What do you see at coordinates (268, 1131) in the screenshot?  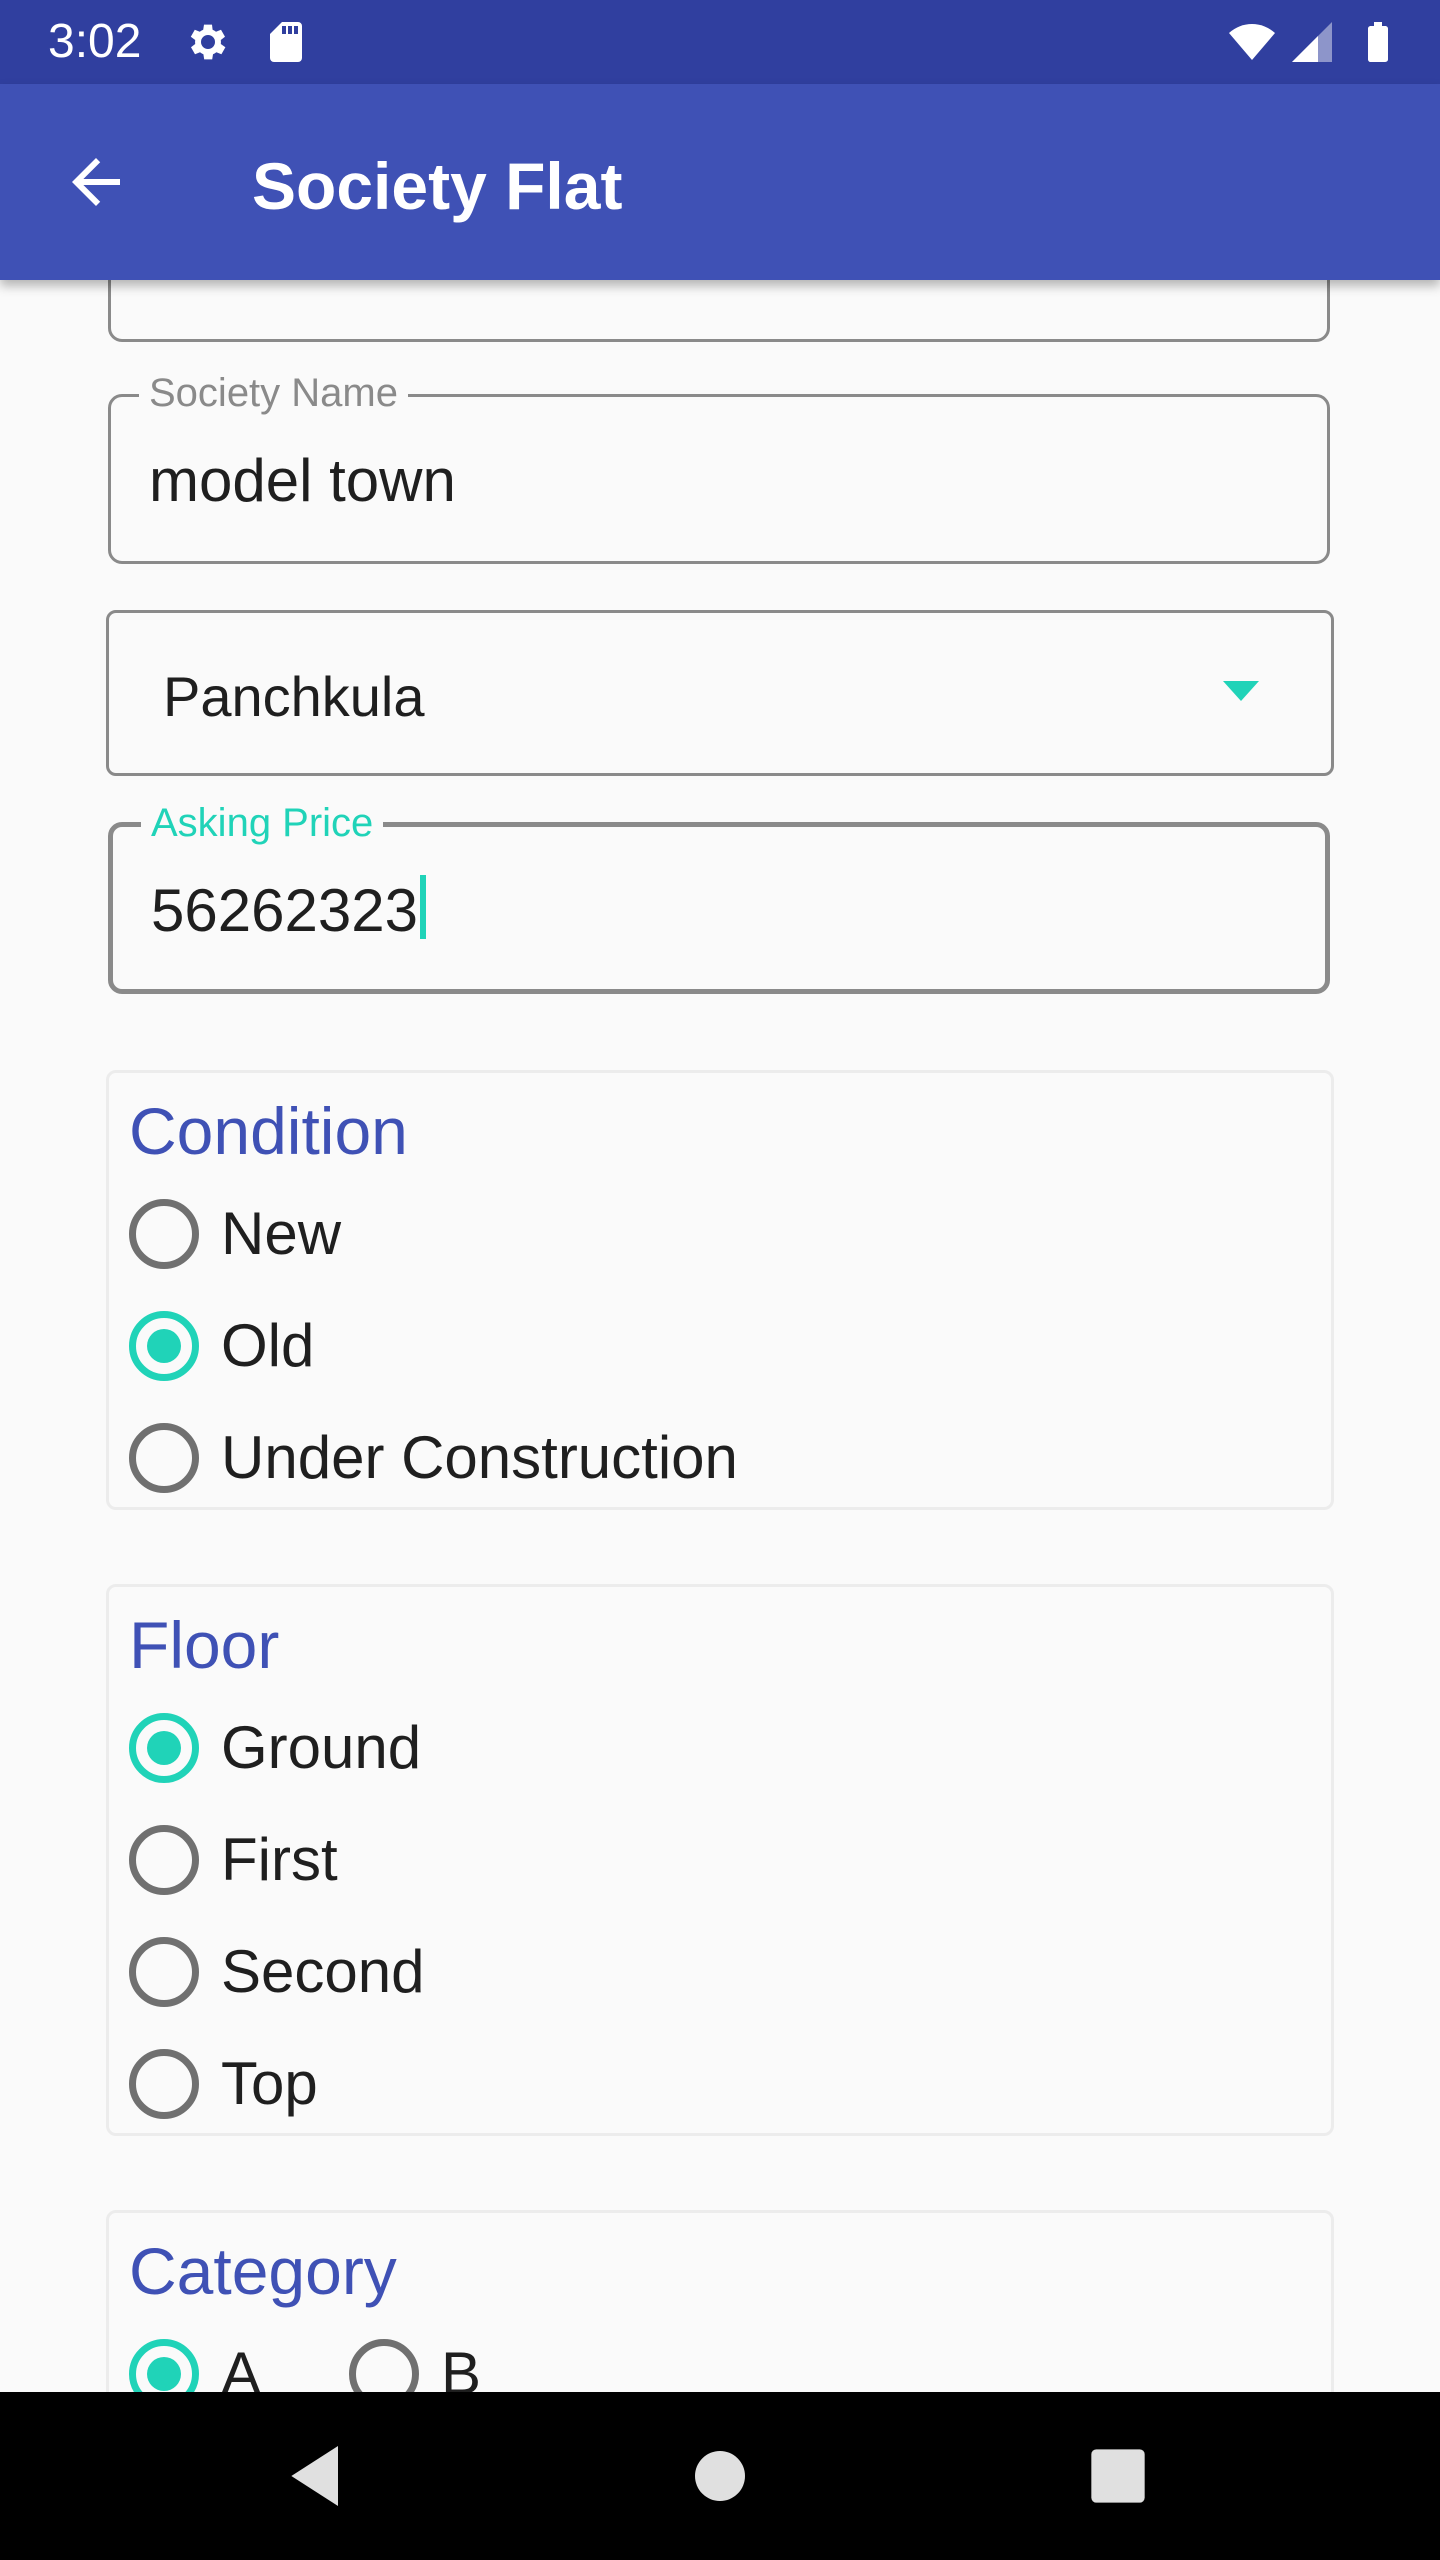 I see `condition-title: Condition` at bounding box center [268, 1131].